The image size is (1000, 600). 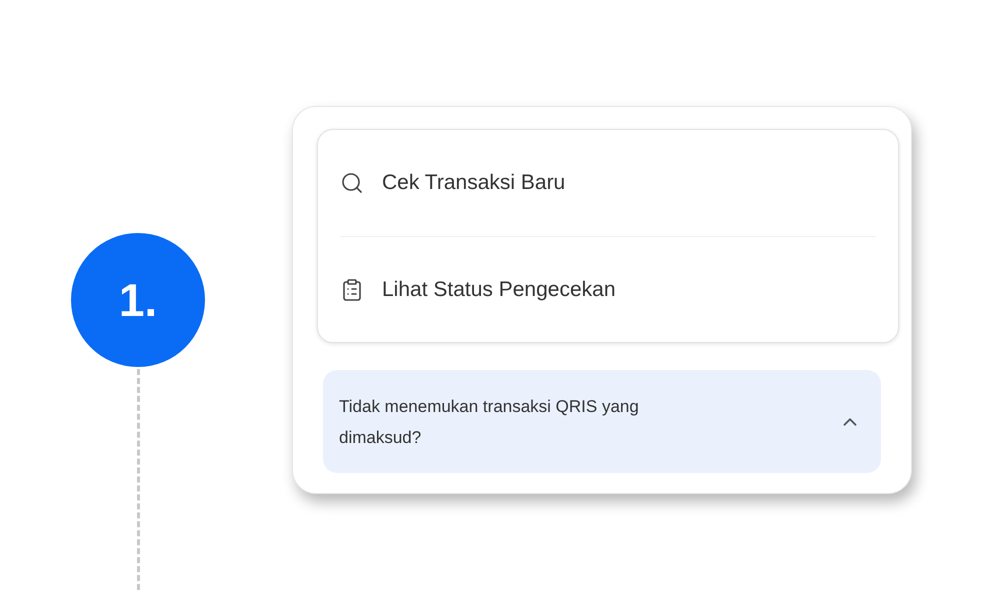 I want to click on menu-item: Cek Transaksi Baru, so click(x=474, y=183).